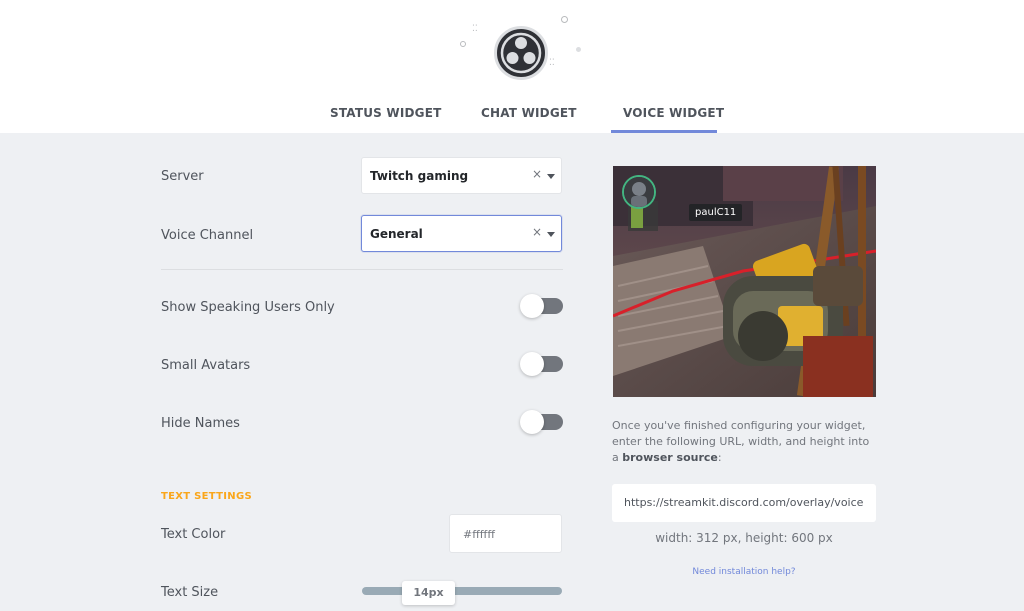  Describe the element at coordinates (719, 457) in the screenshot. I see `instructions-suffix: :` at that location.